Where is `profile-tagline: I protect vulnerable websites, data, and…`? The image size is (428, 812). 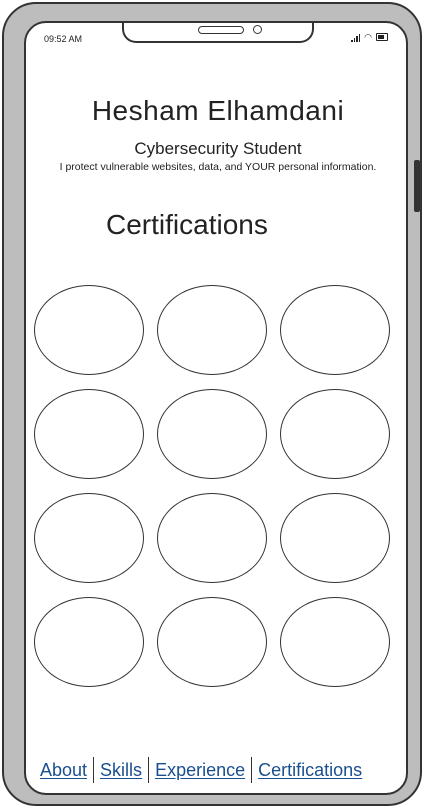 profile-tagline: I protect vulnerable websites, data, and… is located at coordinates (218, 167).